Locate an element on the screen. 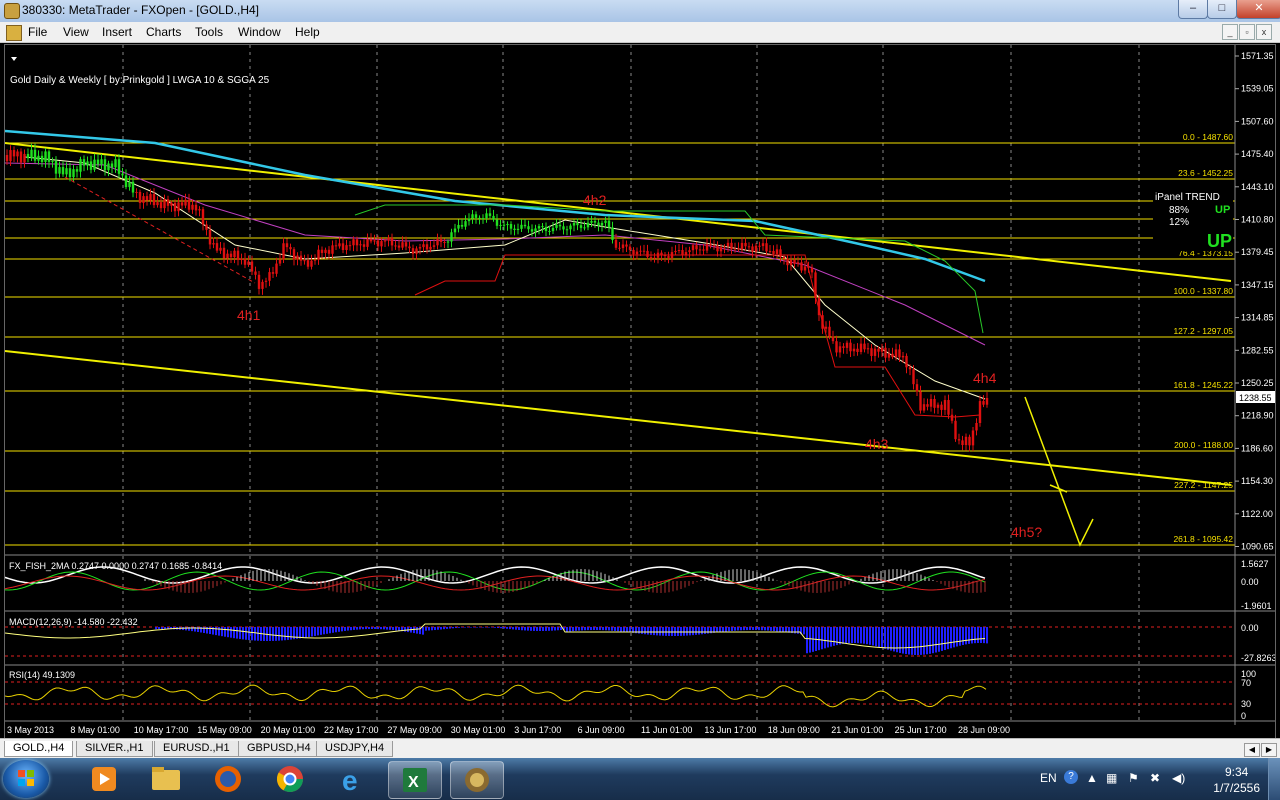 The width and height of the screenshot is (1280, 800). help-icon: ? is located at coordinates (1071, 777).